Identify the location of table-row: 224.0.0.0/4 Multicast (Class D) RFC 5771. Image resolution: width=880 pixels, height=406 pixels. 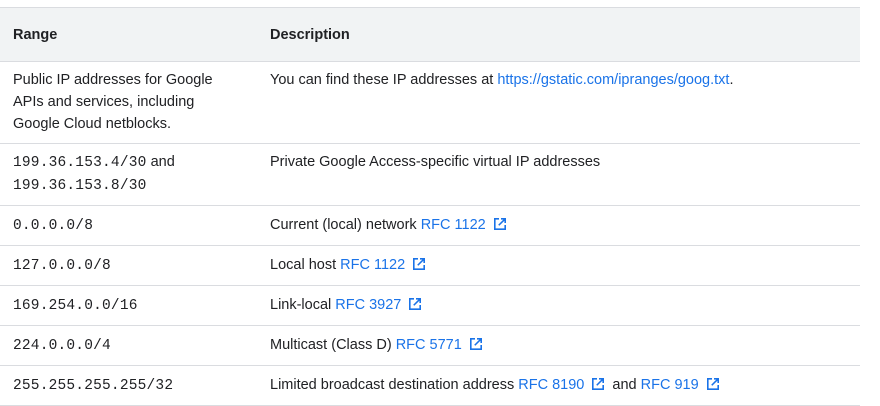
(430, 345).